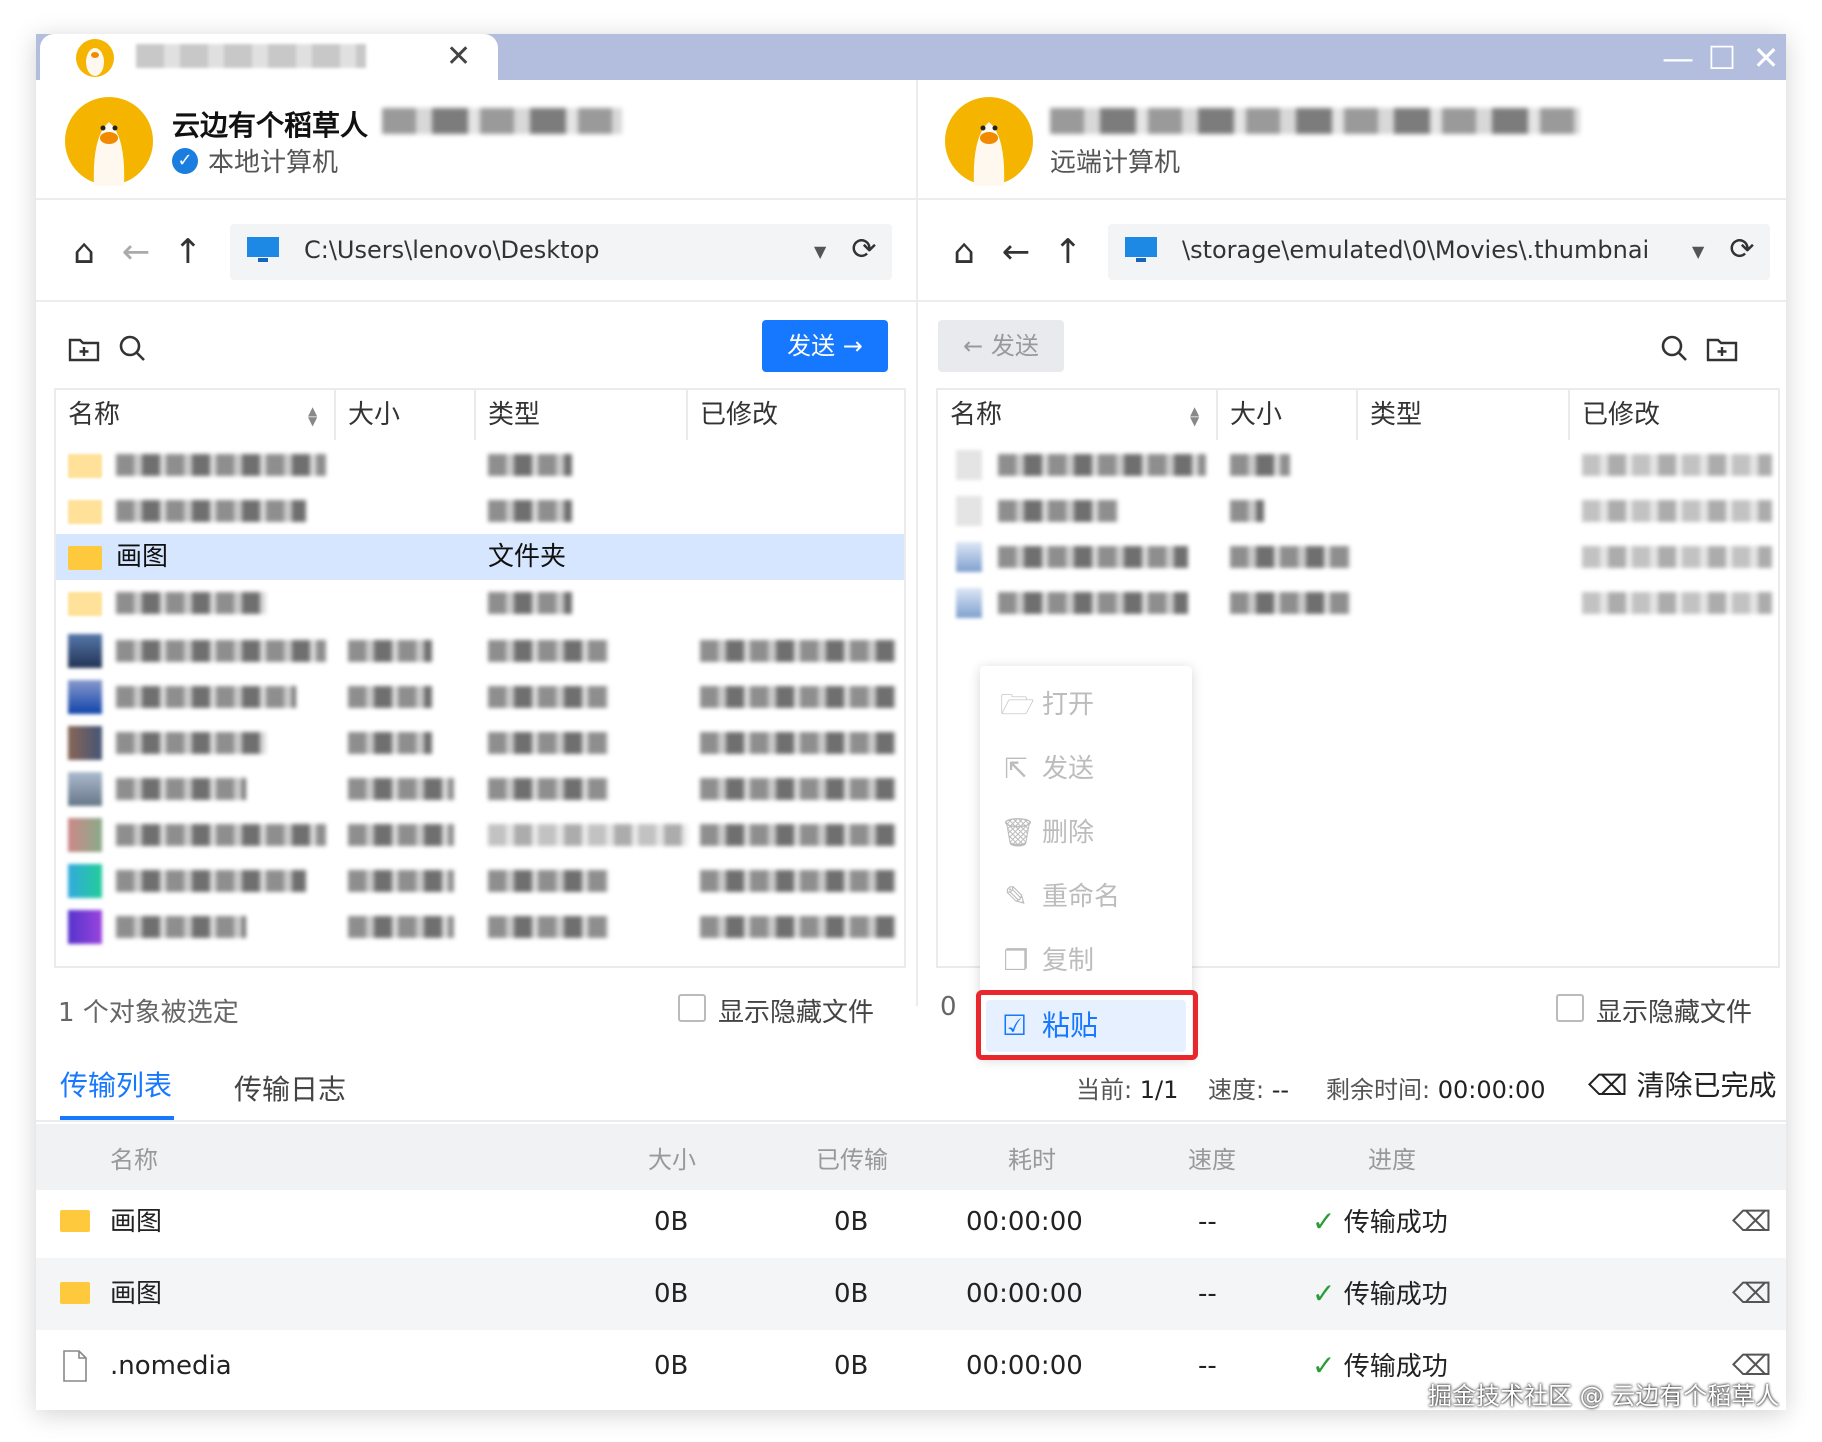 The width and height of the screenshot is (1822, 1442). Describe the element at coordinates (132, 348) in the screenshot. I see `search-icon` at that location.